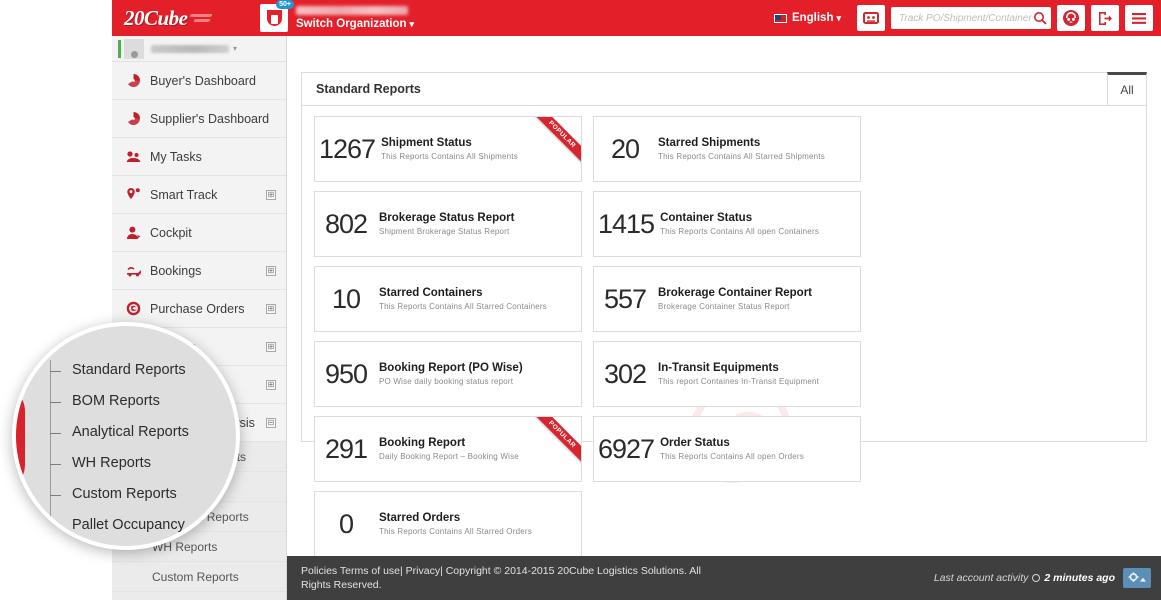  Describe the element at coordinates (695, 443) in the screenshot. I see `report-card-title: Order Status` at that location.